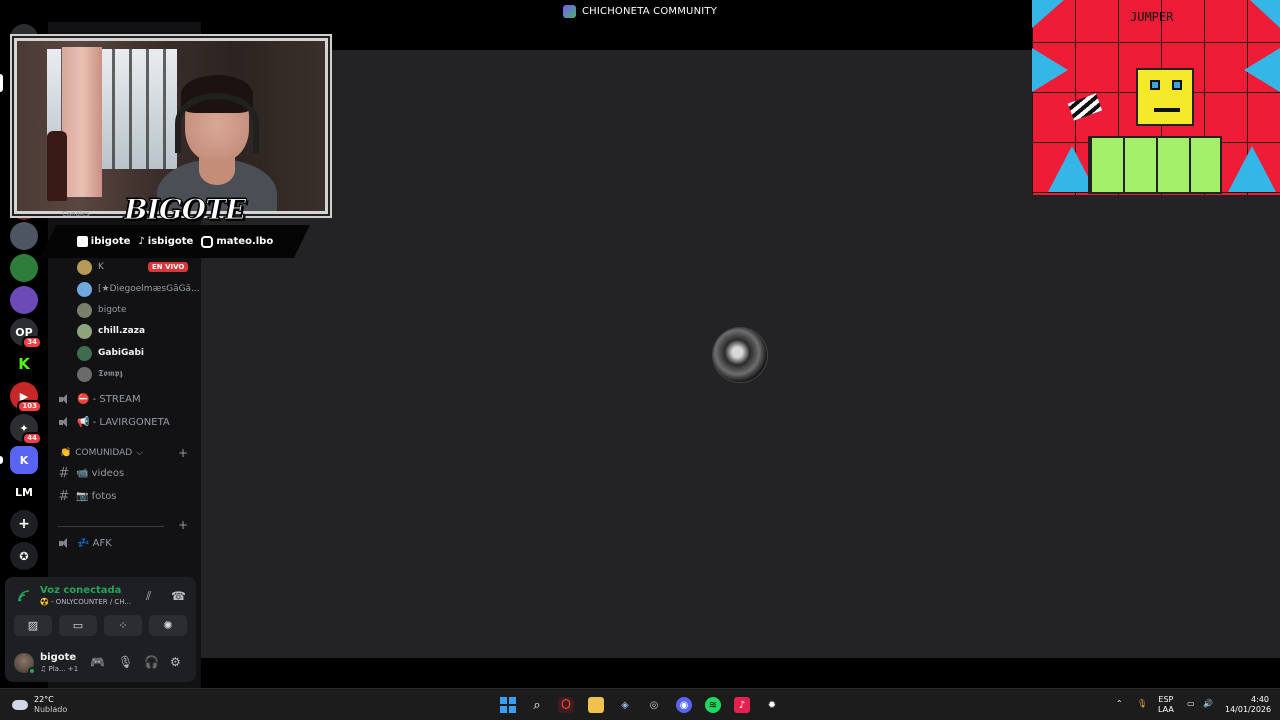 This screenshot has height=720, width=1280. Describe the element at coordinates (508, 705) in the screenshot. I see `windows-start-icon` at that location.